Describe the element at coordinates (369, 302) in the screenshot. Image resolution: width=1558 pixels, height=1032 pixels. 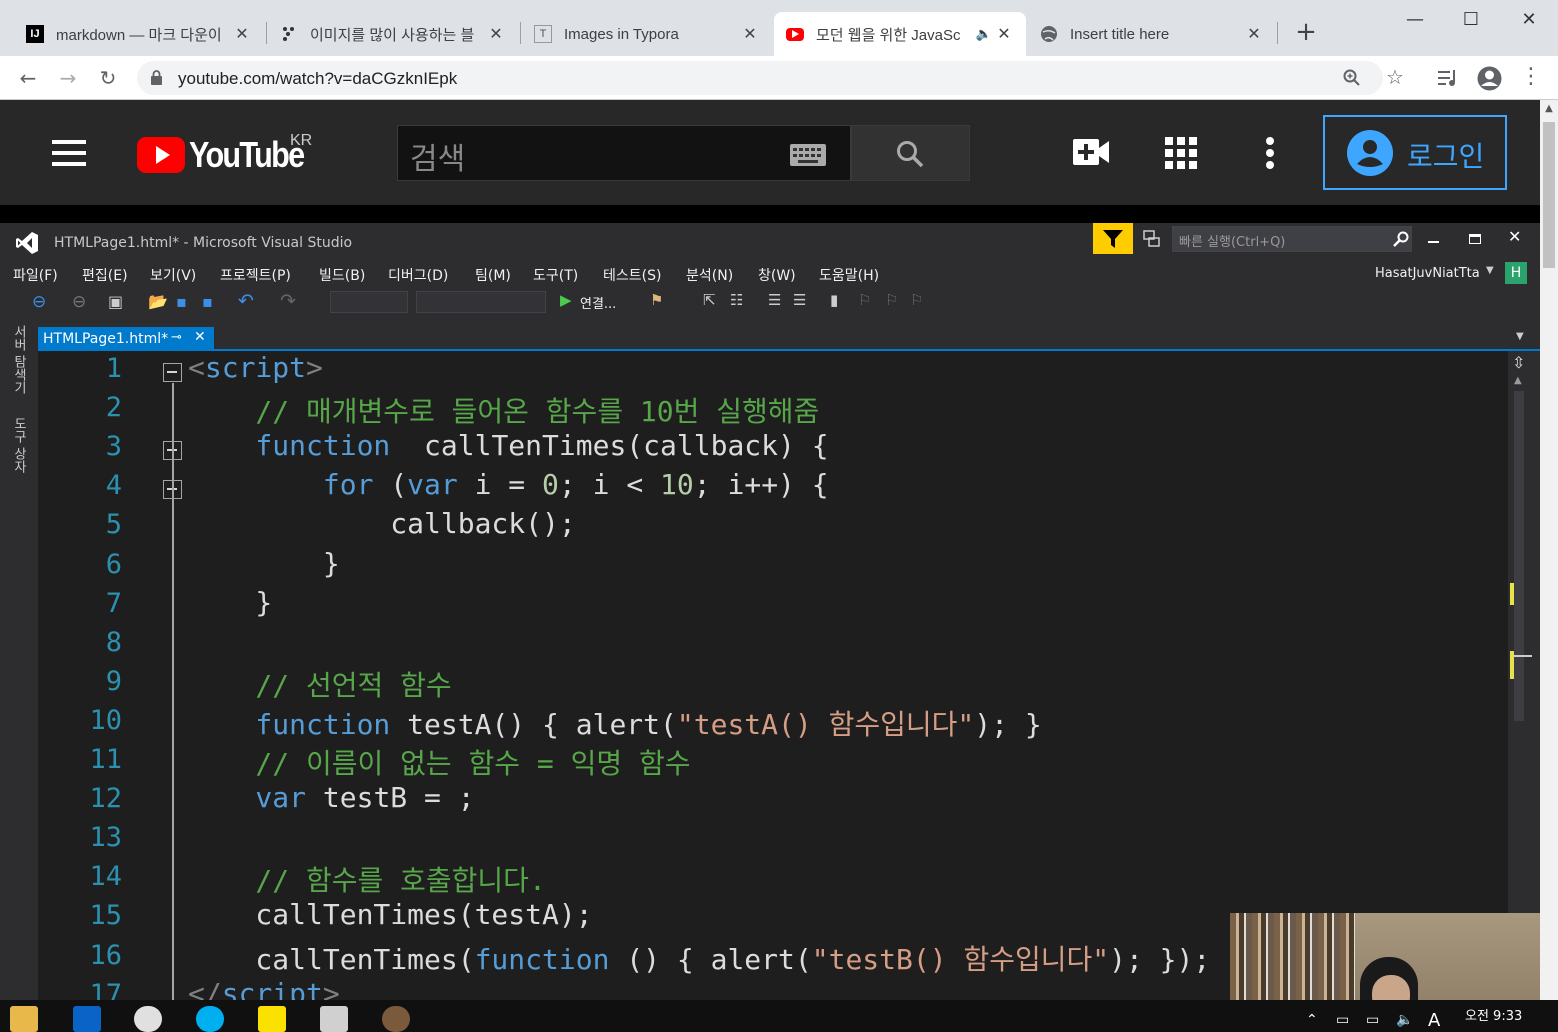
I see `solution-config-dropdown` at that location.